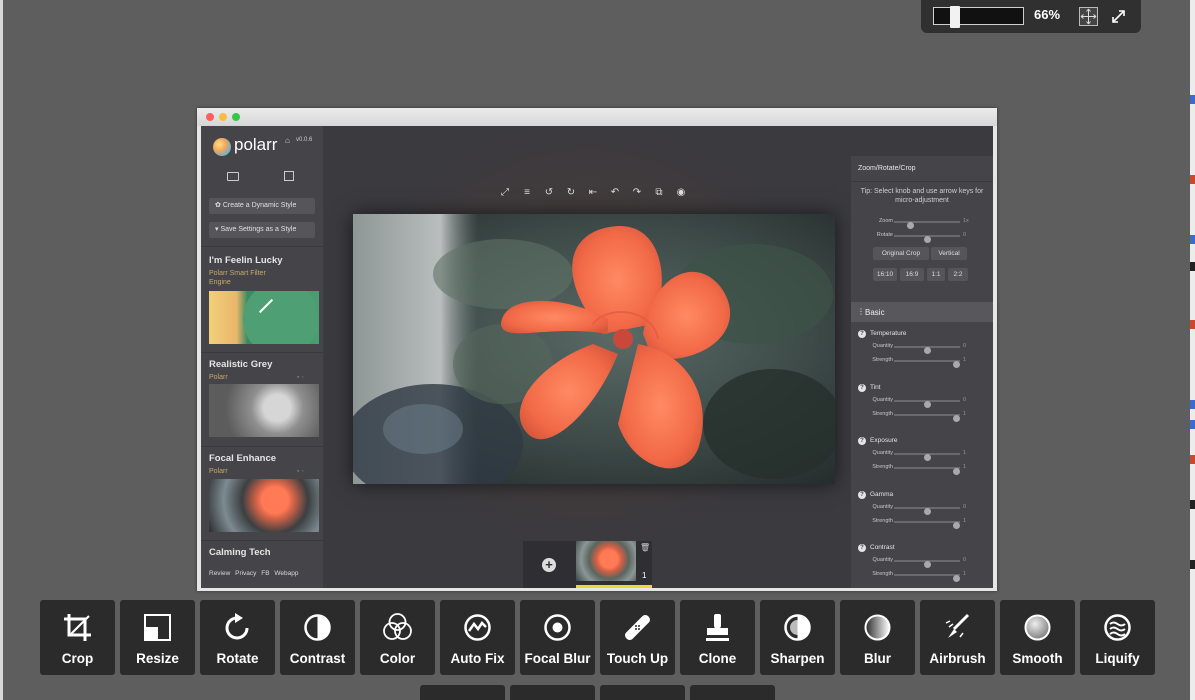 The image size is (1195, 700). I want to click on focal-blur-tool-button: Focal Blur, so click(557, 637).